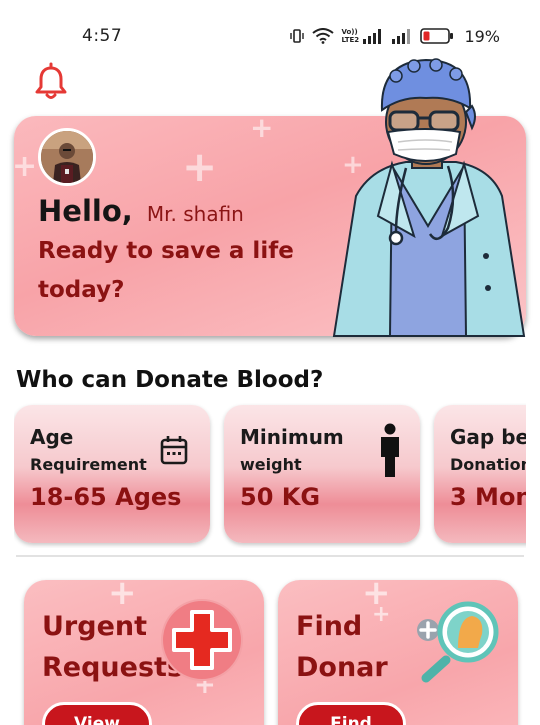 The image size is (540, 725). I want to click on battery-percentage: 19%, so click(482, 36).